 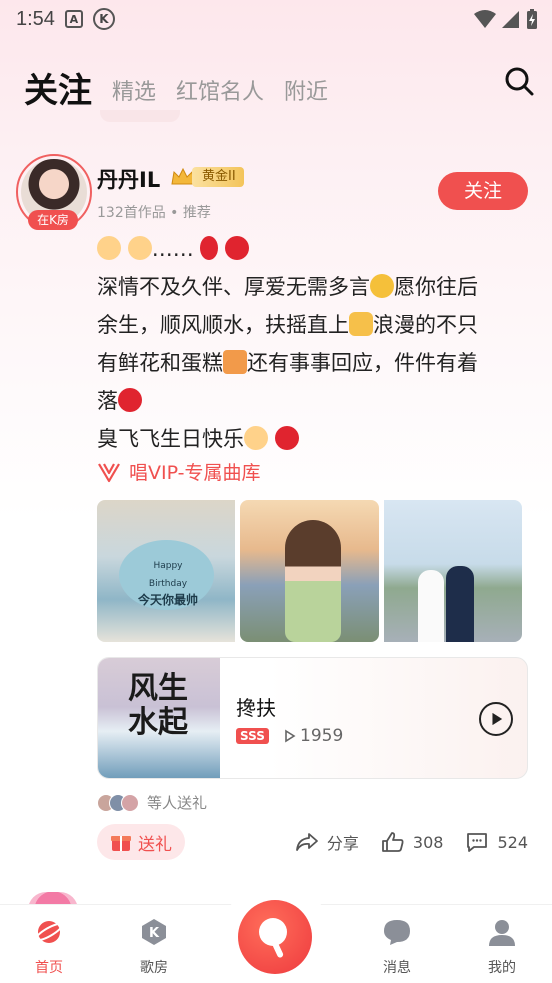 I want to click on follow-button: 关注, so click(x=483, y=191).